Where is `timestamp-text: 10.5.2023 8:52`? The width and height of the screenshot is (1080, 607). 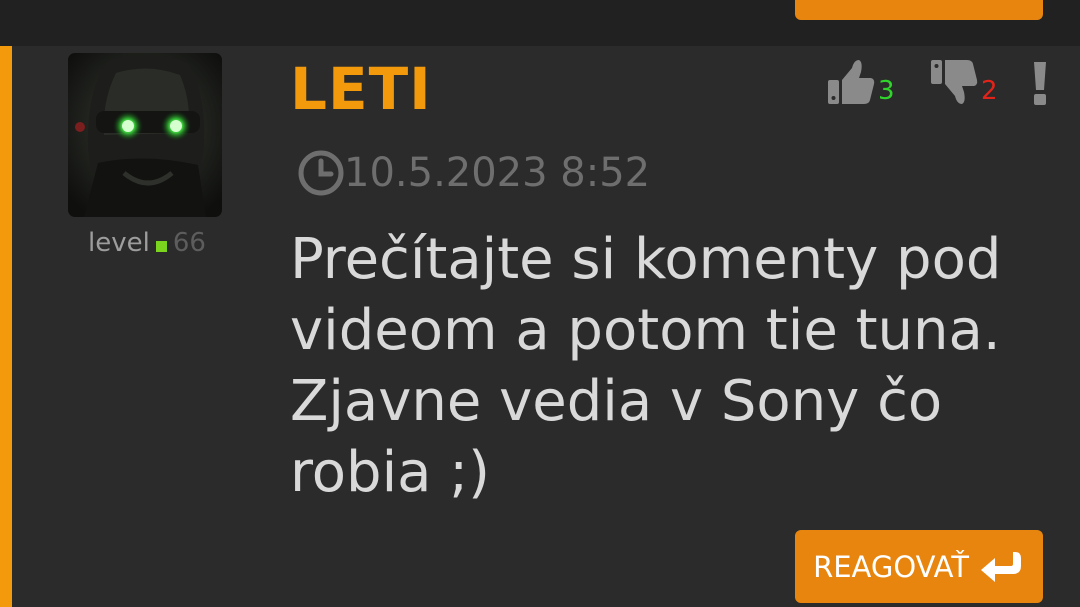 timestamp-text: 10.5.2023 8:52 is located at coordinates (497, 173).